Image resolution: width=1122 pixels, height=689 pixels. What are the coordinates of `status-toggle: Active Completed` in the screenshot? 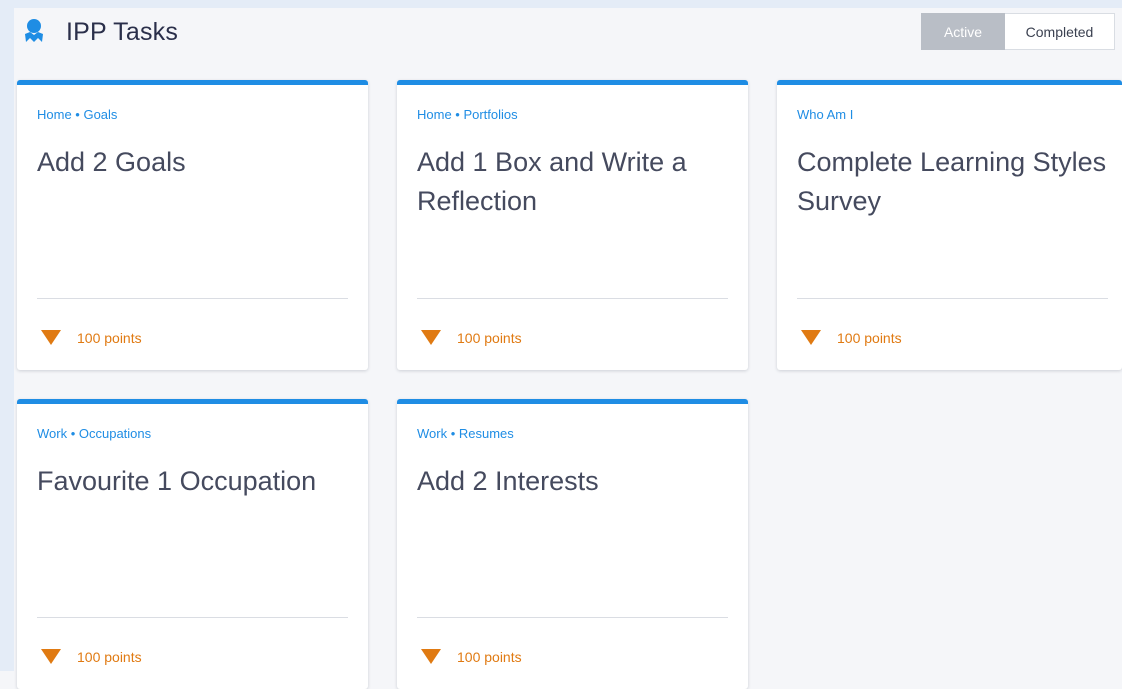 It's located at (1018, 31).